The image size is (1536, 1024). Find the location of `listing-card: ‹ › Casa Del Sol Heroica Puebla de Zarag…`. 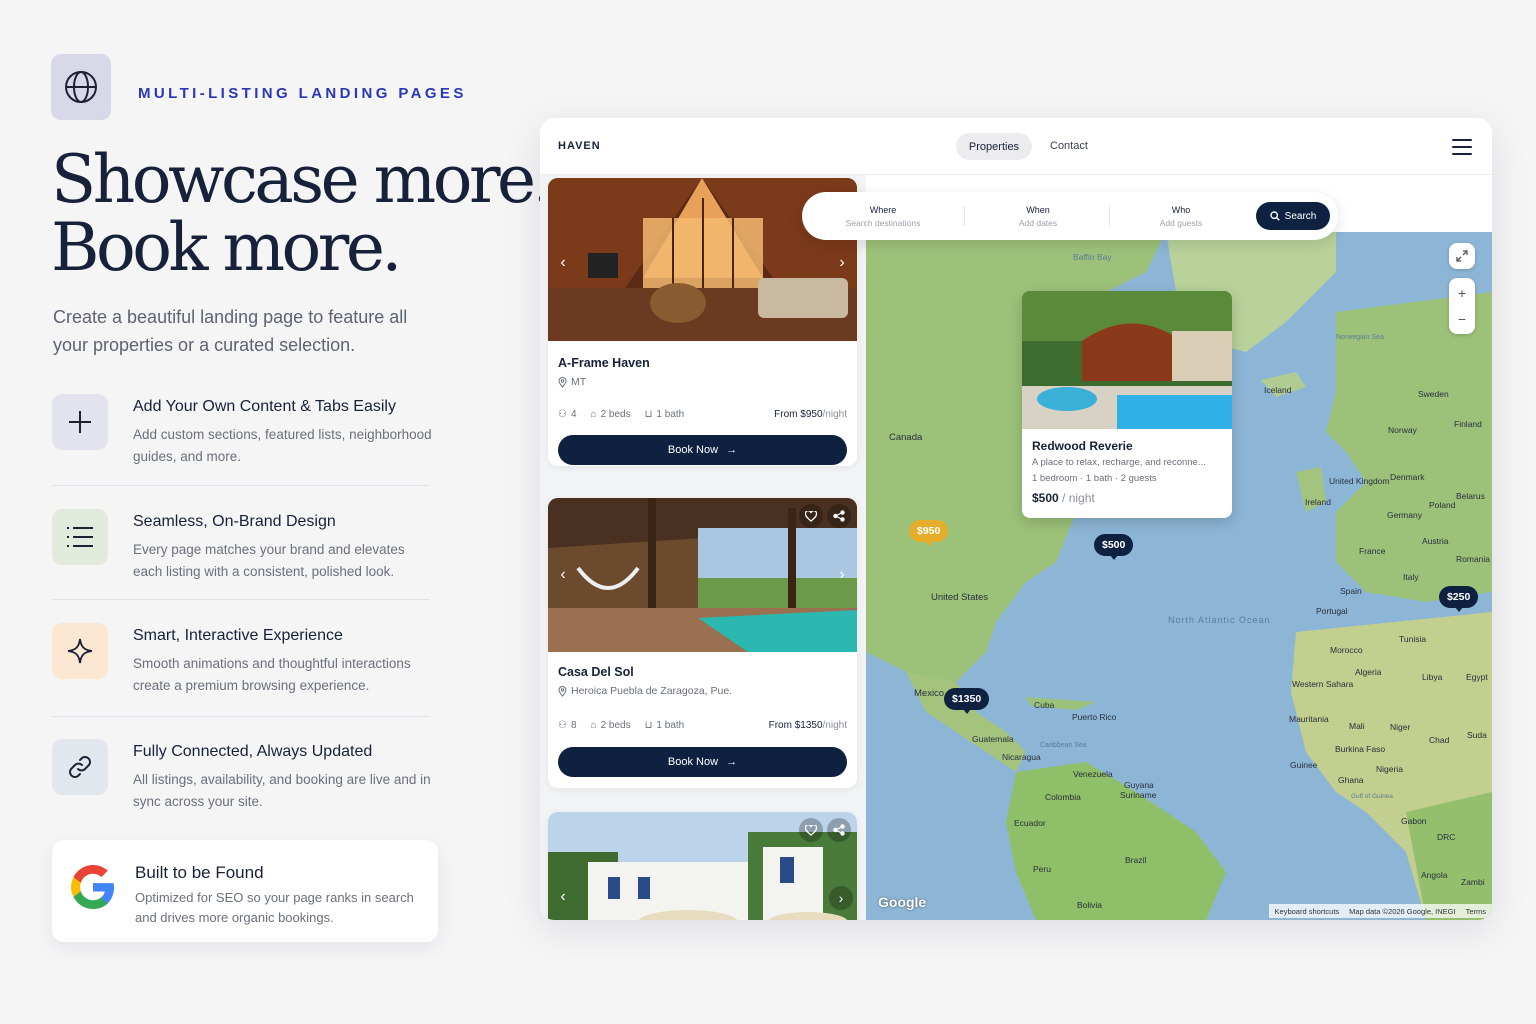

listing-card: ‹ › Casa Del Sol Heroica Puebla de Zarag… is located at coordinates (702, 643).